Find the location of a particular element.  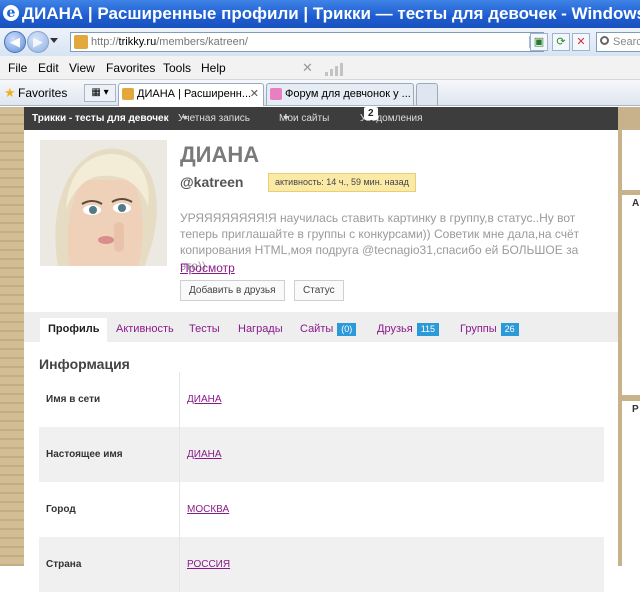

compatibility-icon: ▣ is located at coordinates (539, 42).